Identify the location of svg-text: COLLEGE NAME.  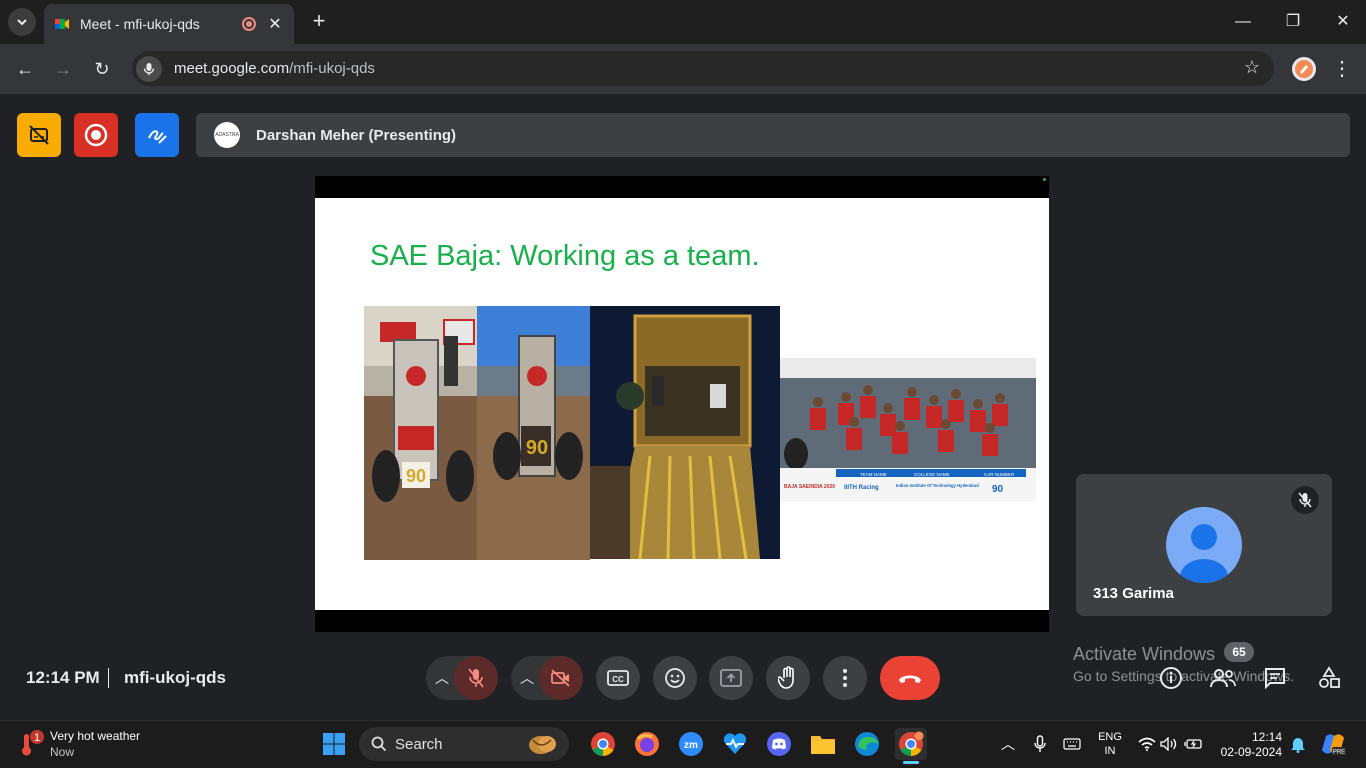
(932, 474).